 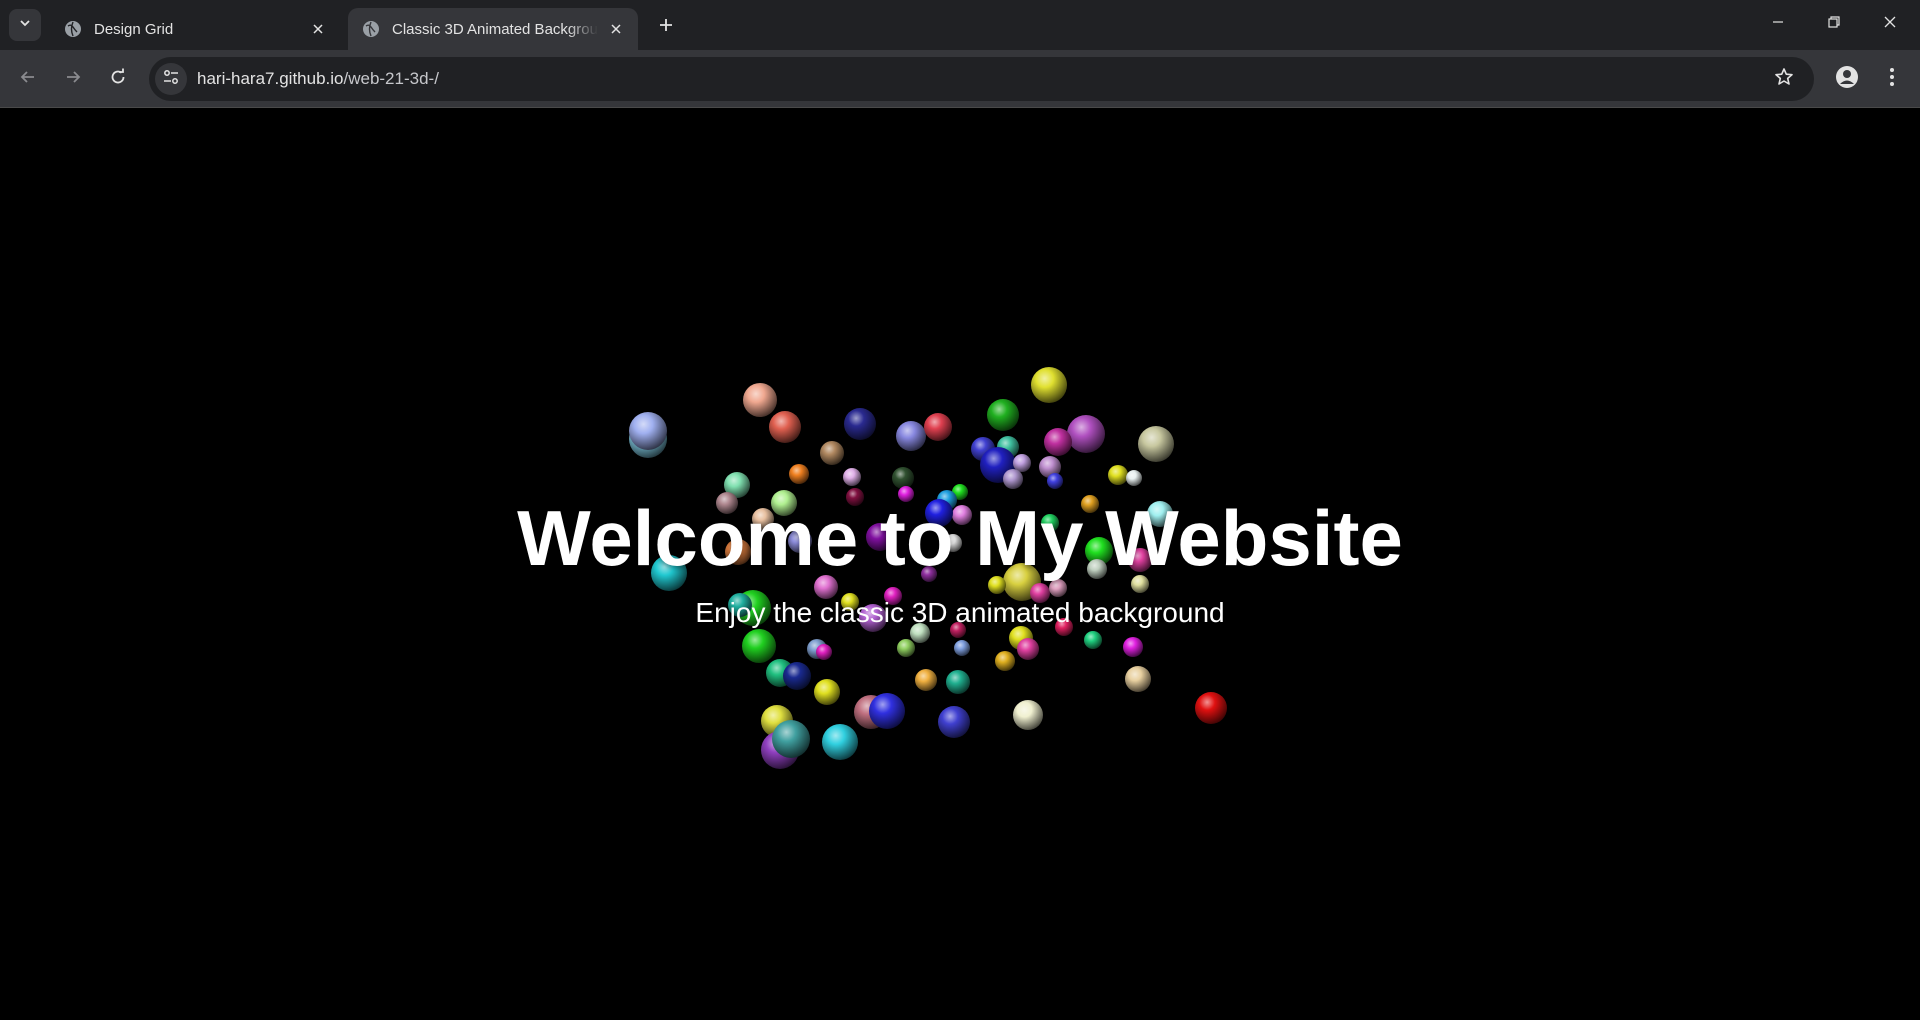 I want to click on new-tab-button, so click(x=666, y=27).